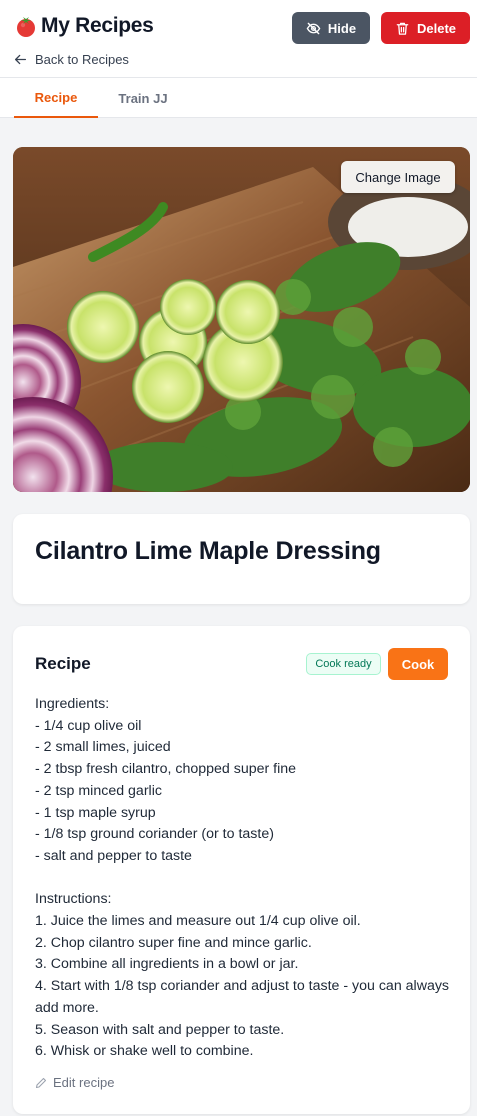  I want to click on tomato-icon, so click(26, 27).